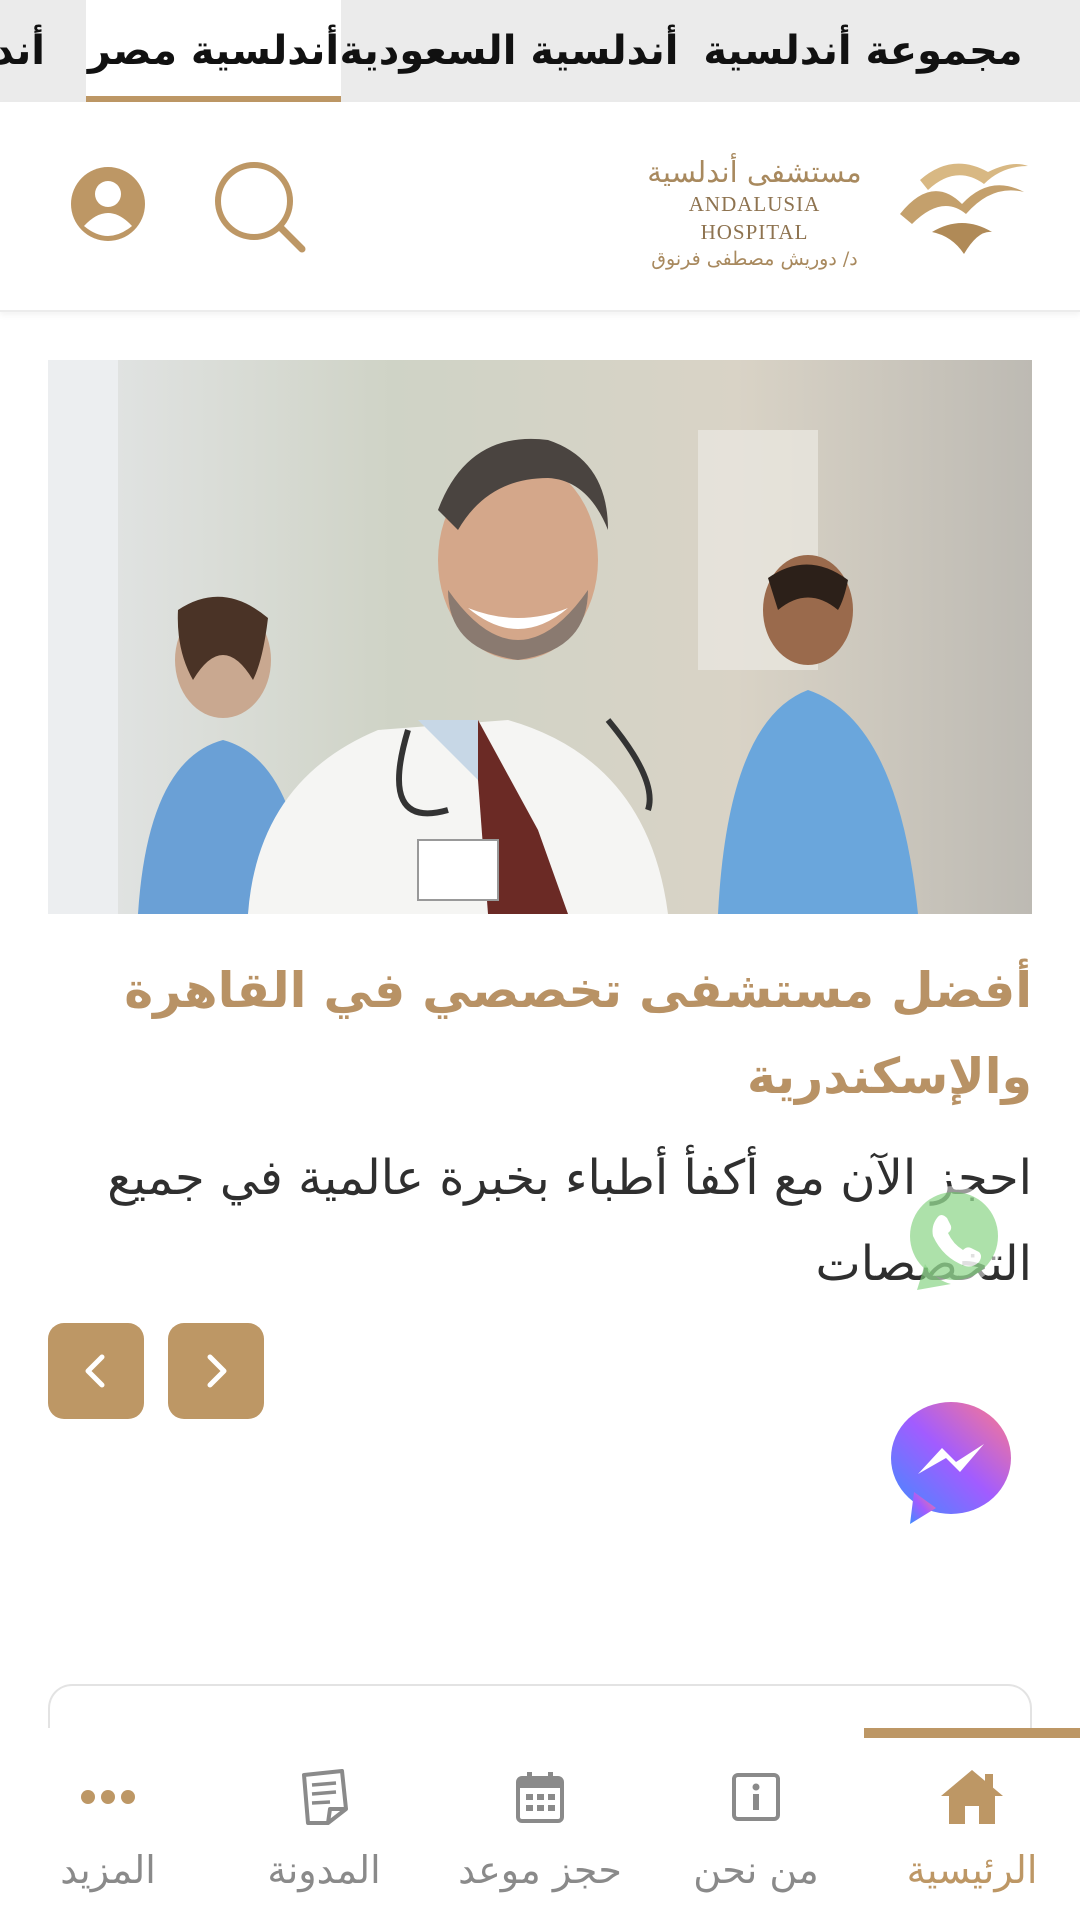 The height and width of the screenshot is (1920, 1080). What do you see at coordinates (754, 172) in the screenshot?
I see `logo-name-ar: مستشفى أندلسية` at bounding box center [754, 172].